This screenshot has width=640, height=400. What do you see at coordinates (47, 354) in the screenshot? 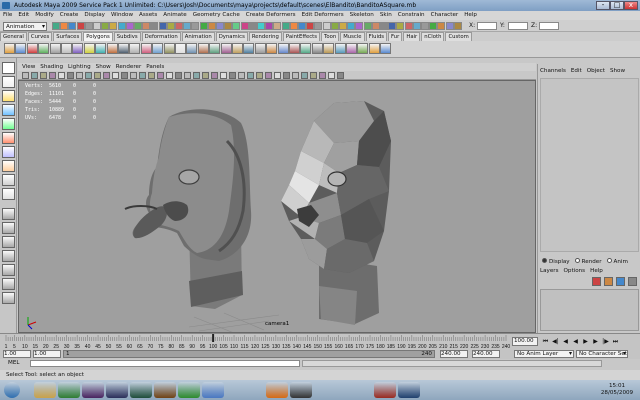
I see `range-start-field-2: 1.00` at bounding box center [47, 354].